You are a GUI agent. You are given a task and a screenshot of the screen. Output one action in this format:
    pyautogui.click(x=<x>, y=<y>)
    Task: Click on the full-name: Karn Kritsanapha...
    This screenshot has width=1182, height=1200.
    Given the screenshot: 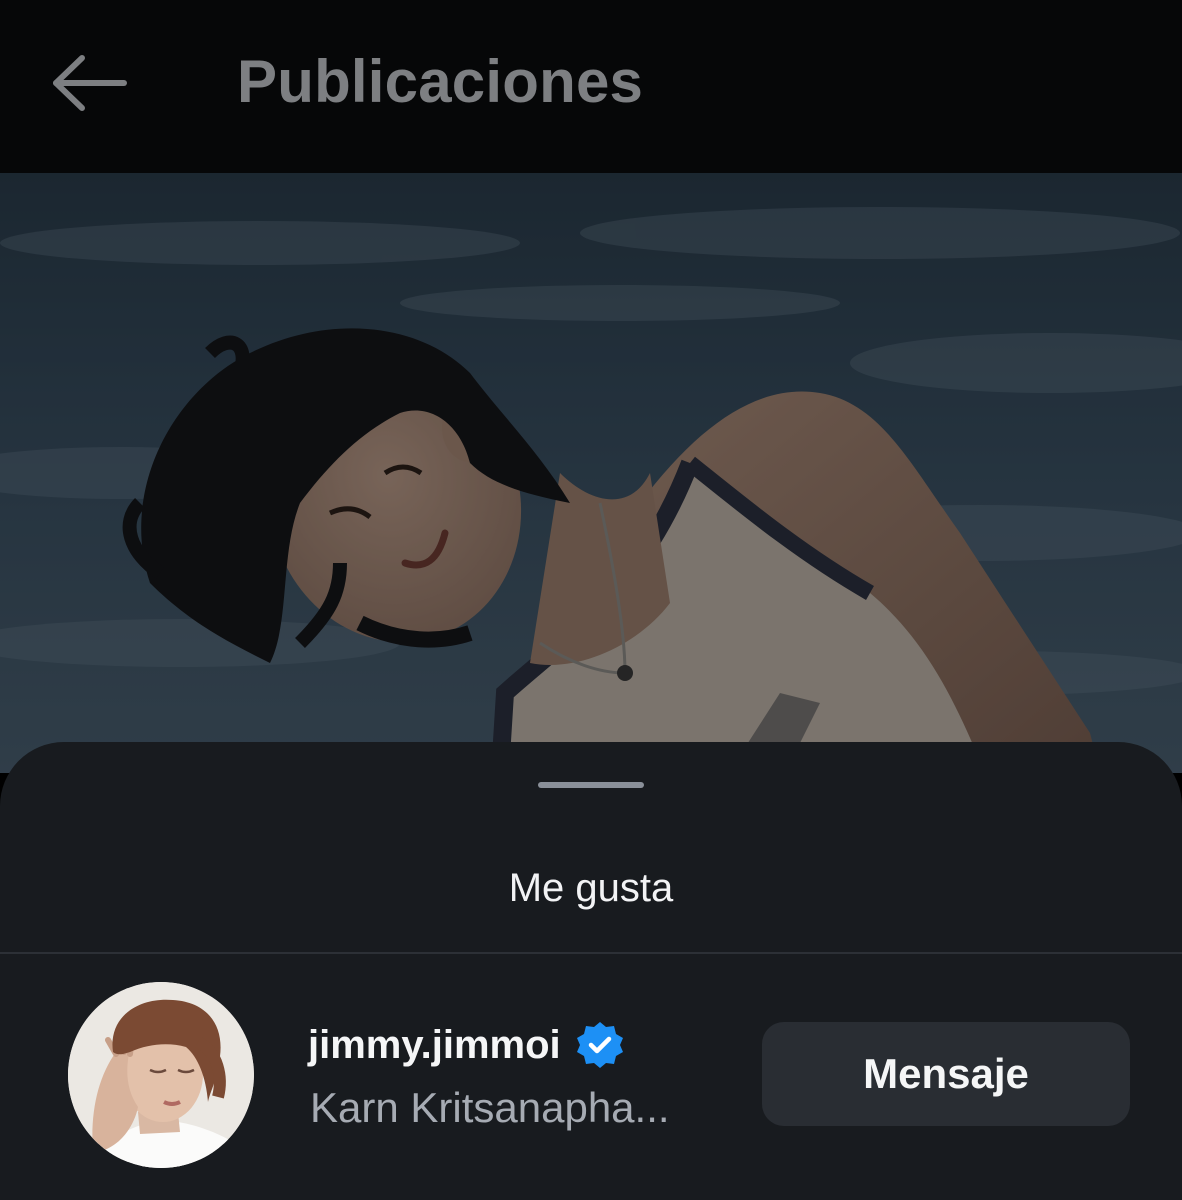 What is the action you would take?
    pyautogui.click(x=490, y=1107)
    